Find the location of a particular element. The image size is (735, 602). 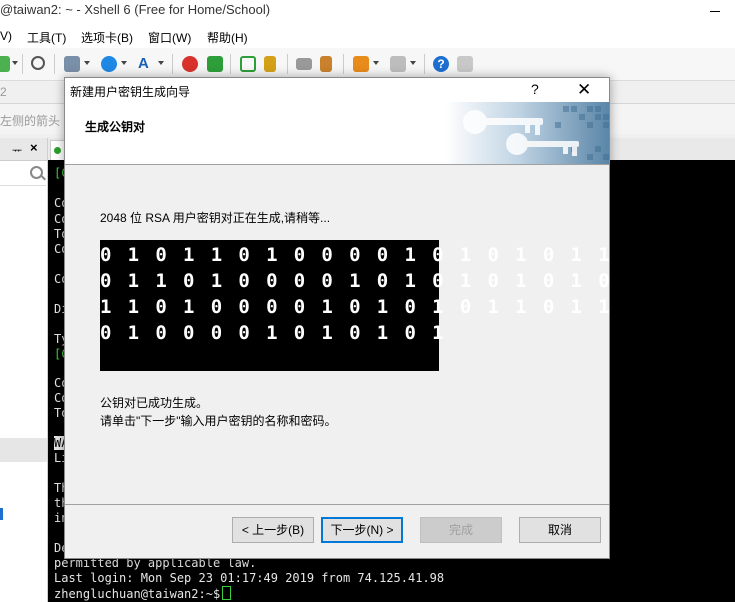

menu-bar: V) 工具(T) 选项卡(B) 窗口(W) 帮助(H) is located at coordinates (367, 35).